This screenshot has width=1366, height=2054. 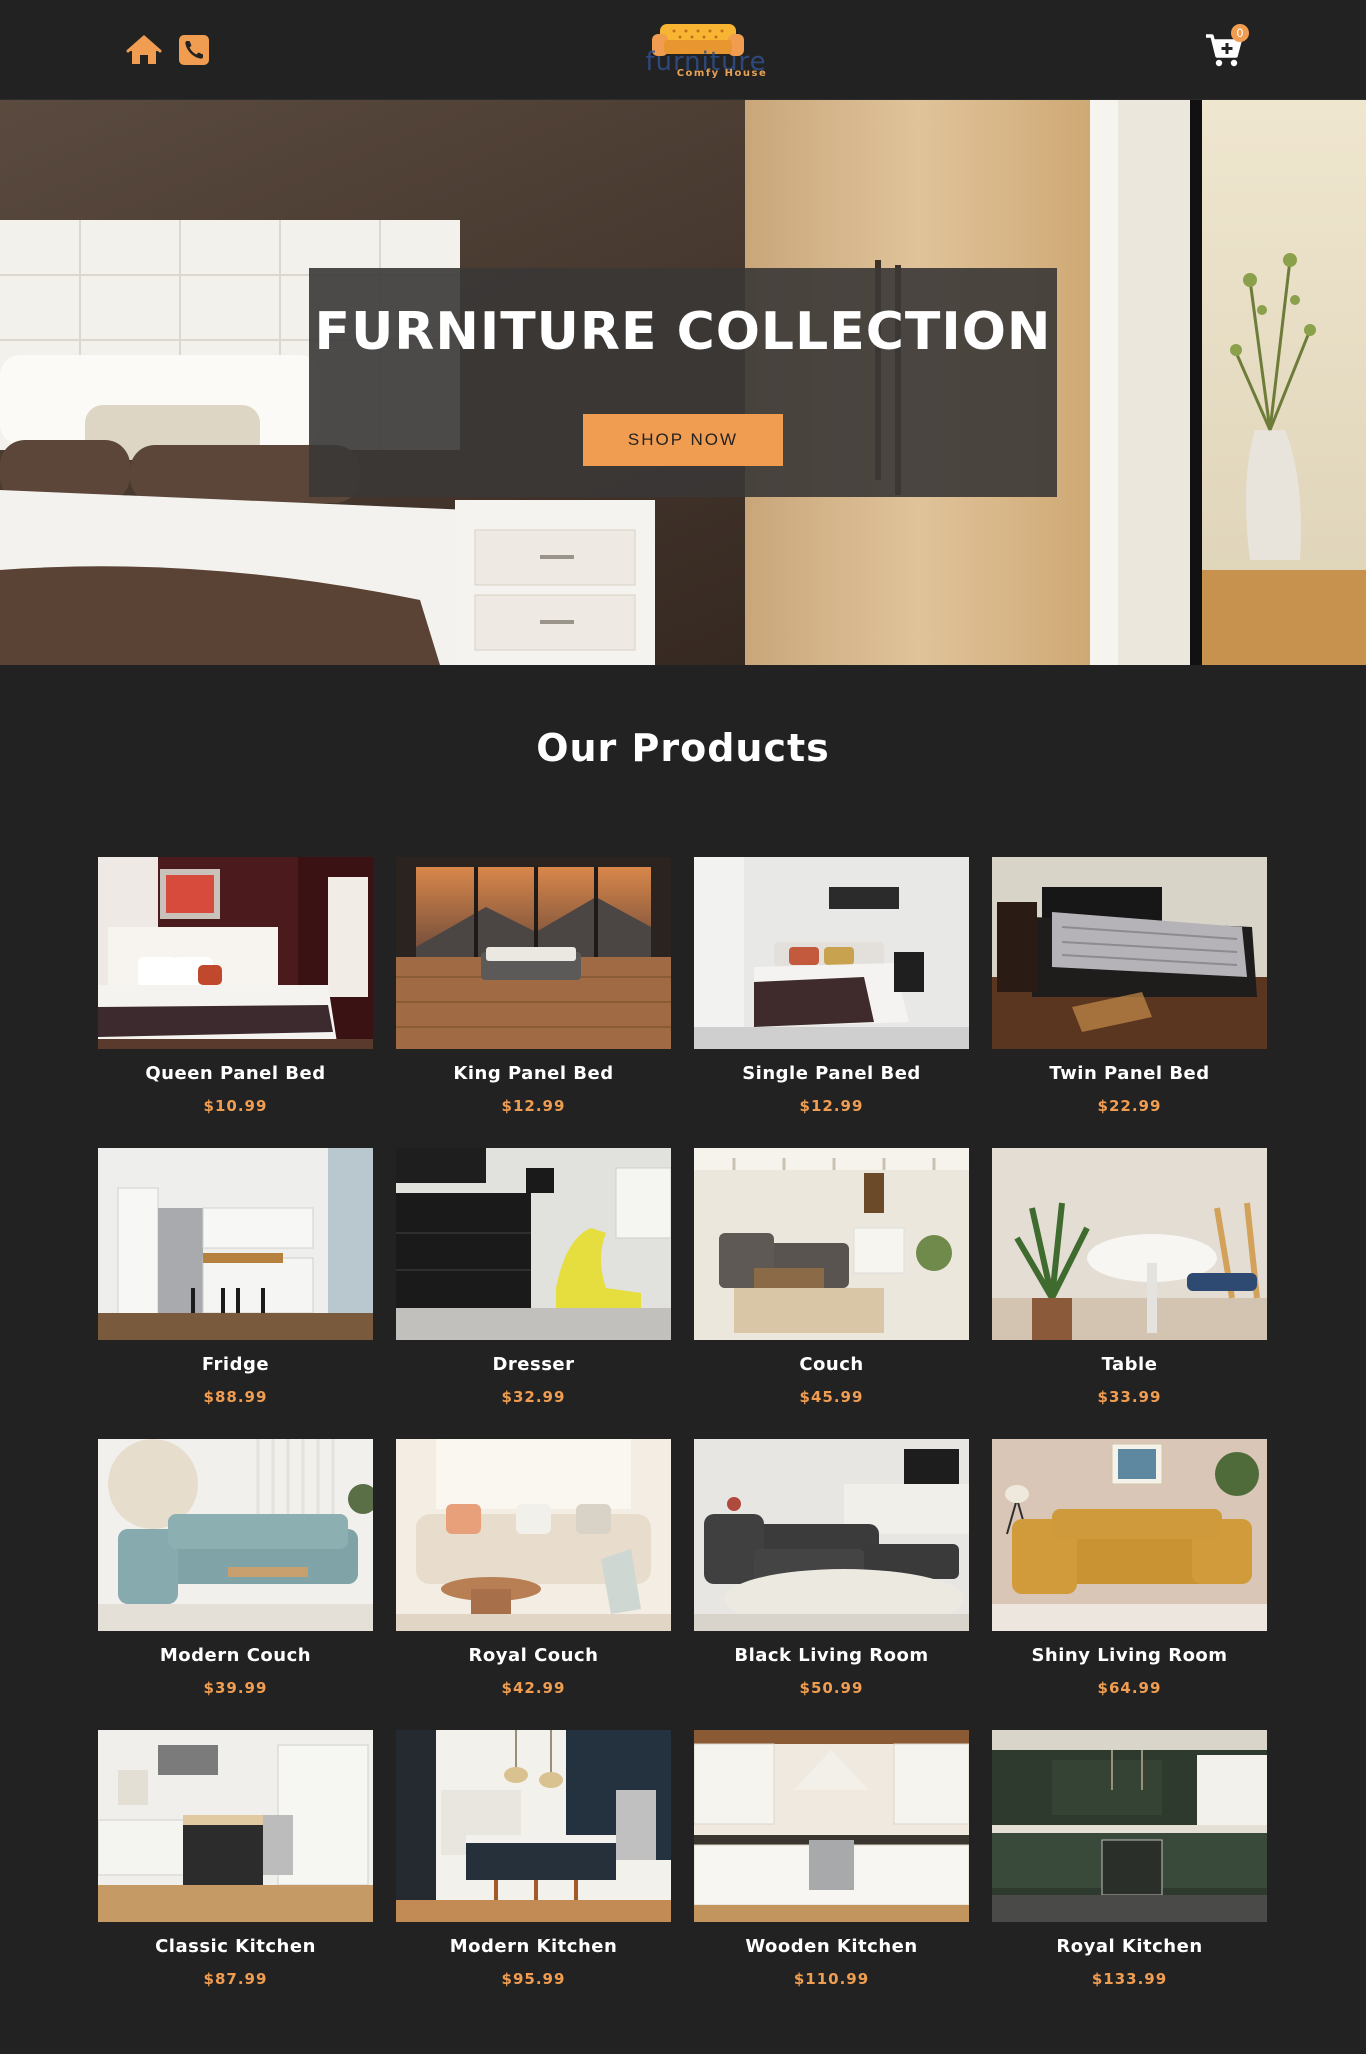 What do you see at coordinates (683, 332) in the screenshot?
I see `hero-title: FURNITURE COLLECTION` at bounding box center [683, 332].